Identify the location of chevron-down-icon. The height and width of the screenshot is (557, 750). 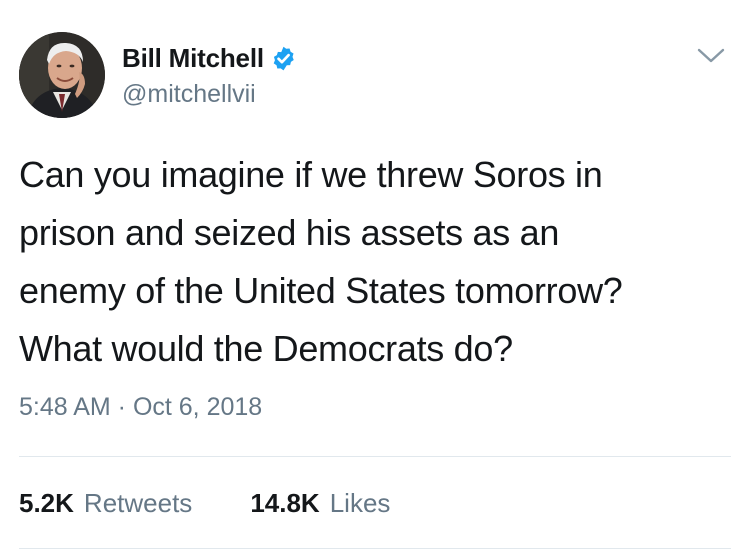
(711, 56).